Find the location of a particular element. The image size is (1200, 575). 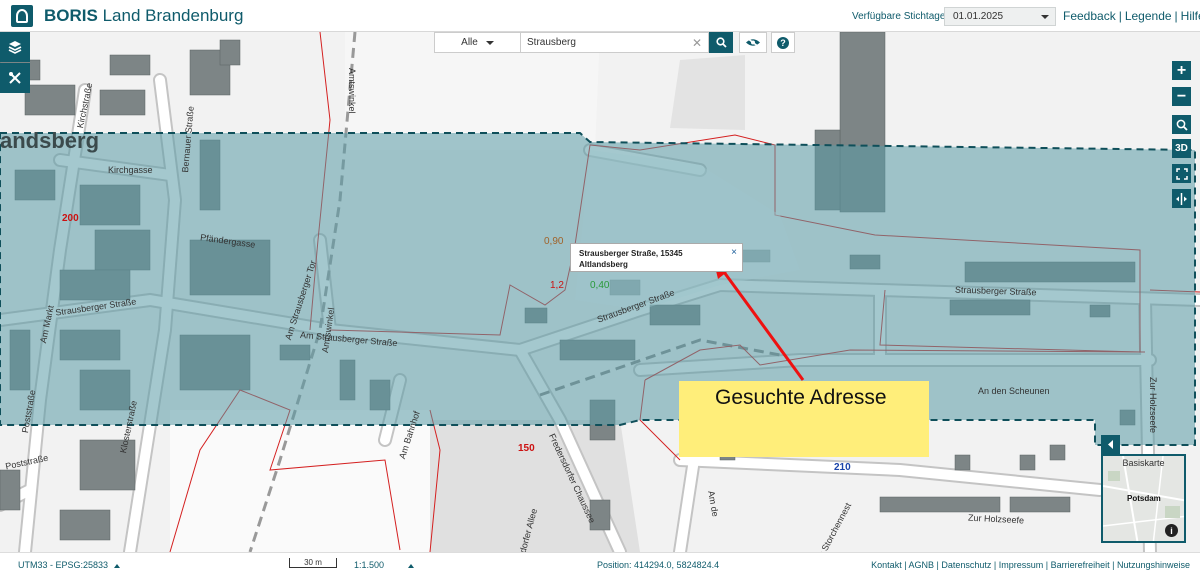

annotation-box: Gesuchte Adresse is located at coordinates (804, 419).